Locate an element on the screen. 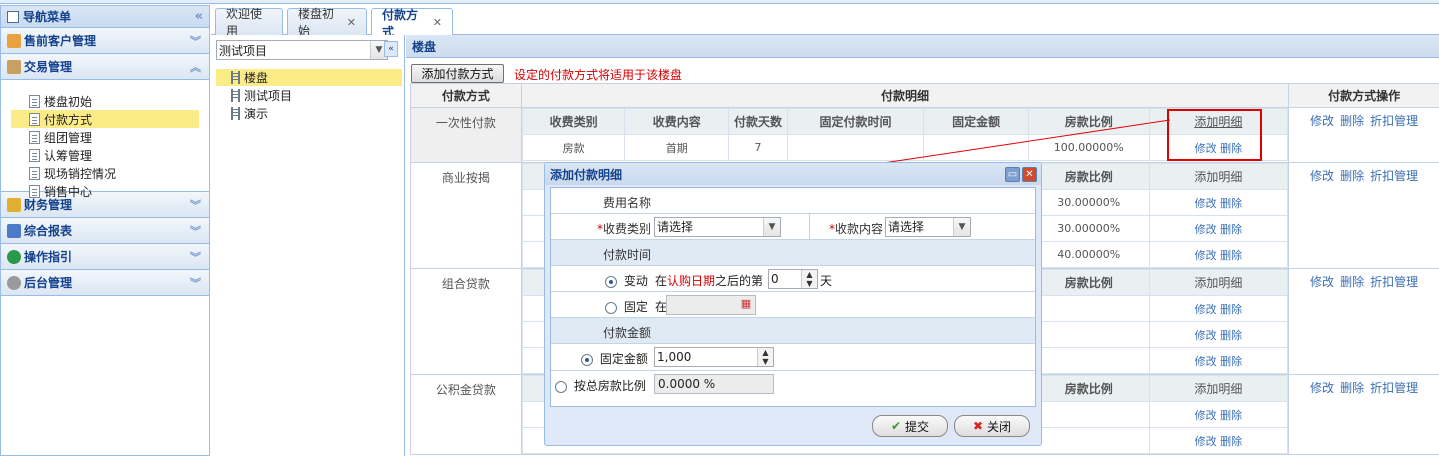  tree-node-label: 演示 is located at coordinates (256, 114).